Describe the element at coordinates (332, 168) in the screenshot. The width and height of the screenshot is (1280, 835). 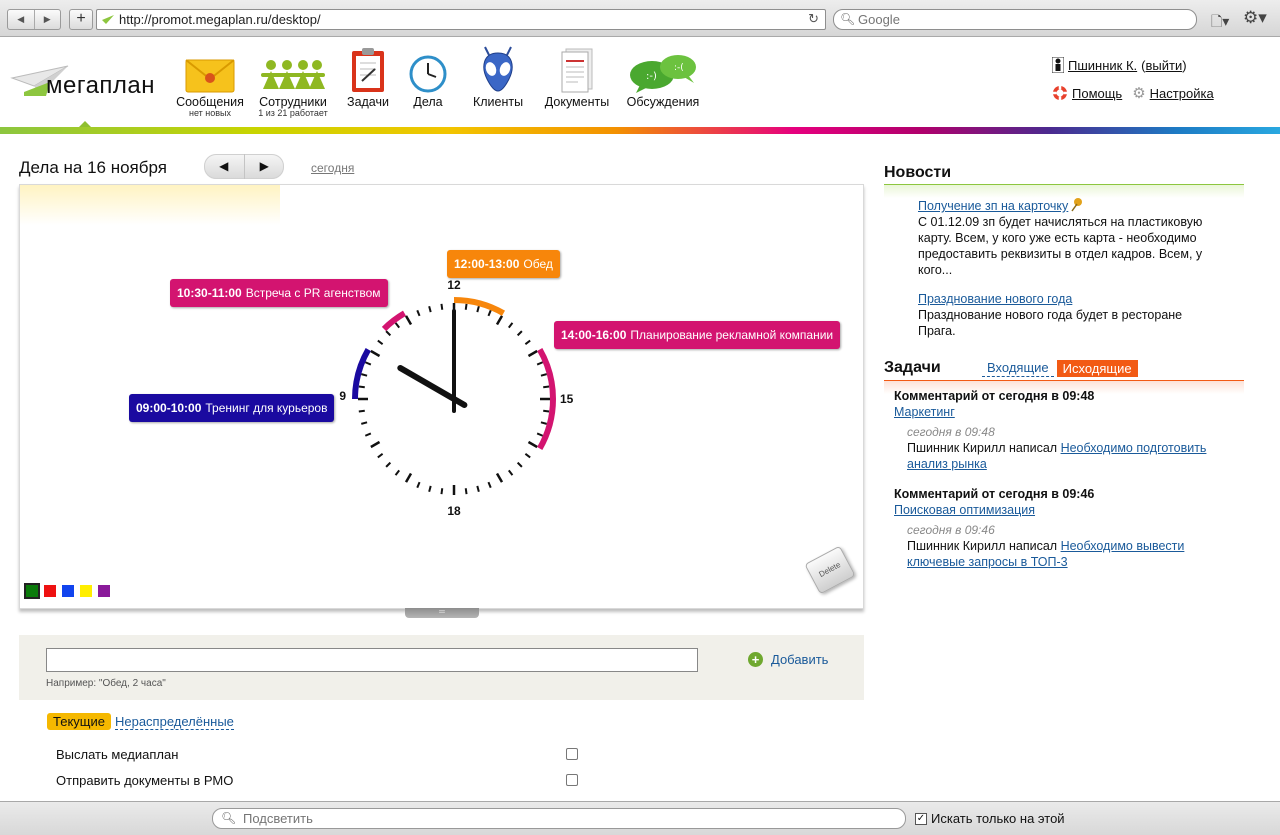
I see `today-link: сегодня` at that location.